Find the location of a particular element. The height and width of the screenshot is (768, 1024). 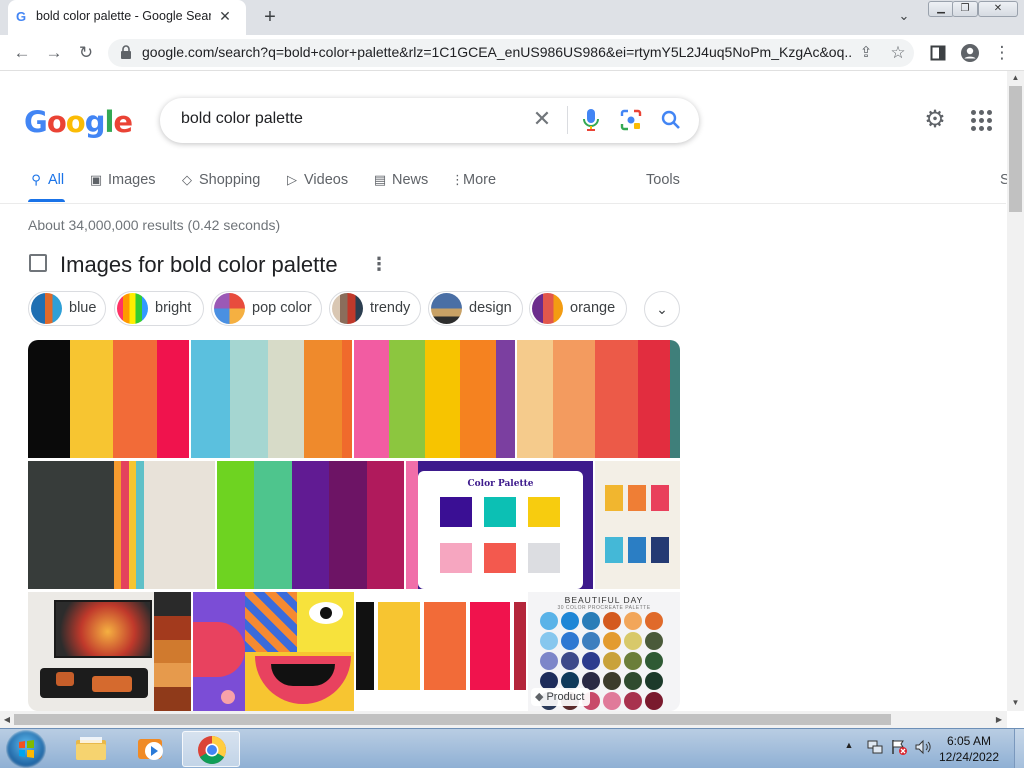

share-icon: ⇪ is located at coordinates (866, 53).